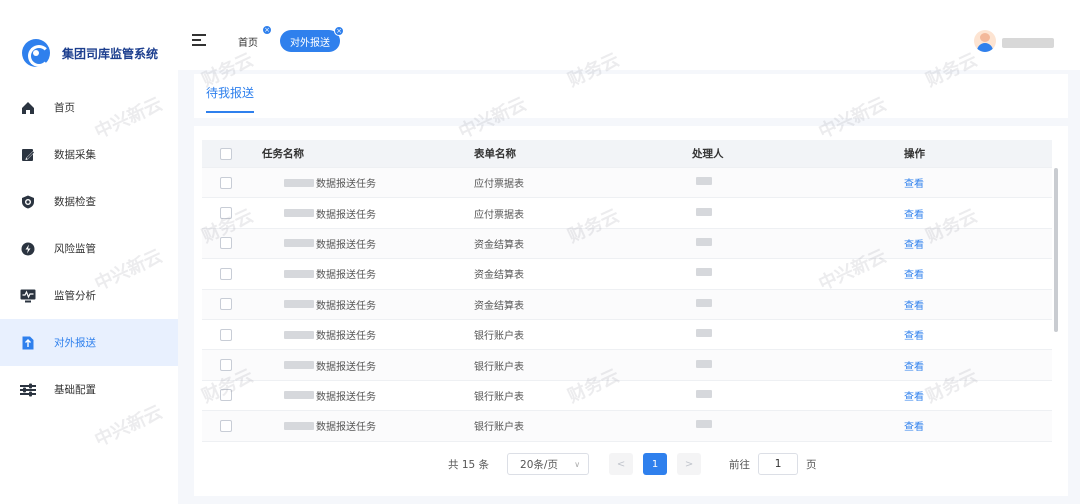 The image size is (1080, 504). I want to click on brand: 集团司库监管系统, so click(90, 53).